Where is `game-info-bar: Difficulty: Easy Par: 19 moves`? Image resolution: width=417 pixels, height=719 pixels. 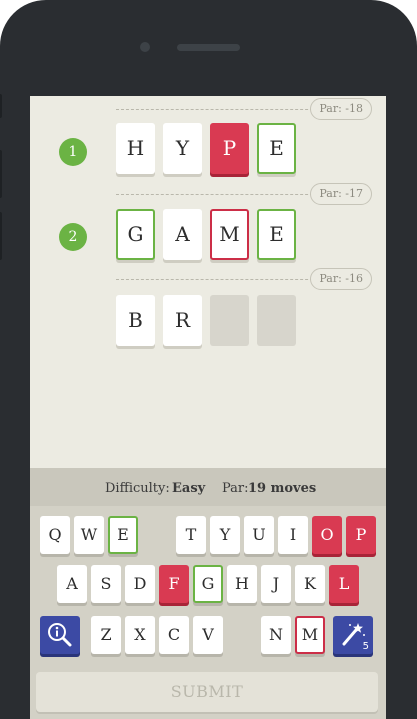 game-info-bar: Difficulty: Easy Par: 19 moves is located at coordinates (208, 487).